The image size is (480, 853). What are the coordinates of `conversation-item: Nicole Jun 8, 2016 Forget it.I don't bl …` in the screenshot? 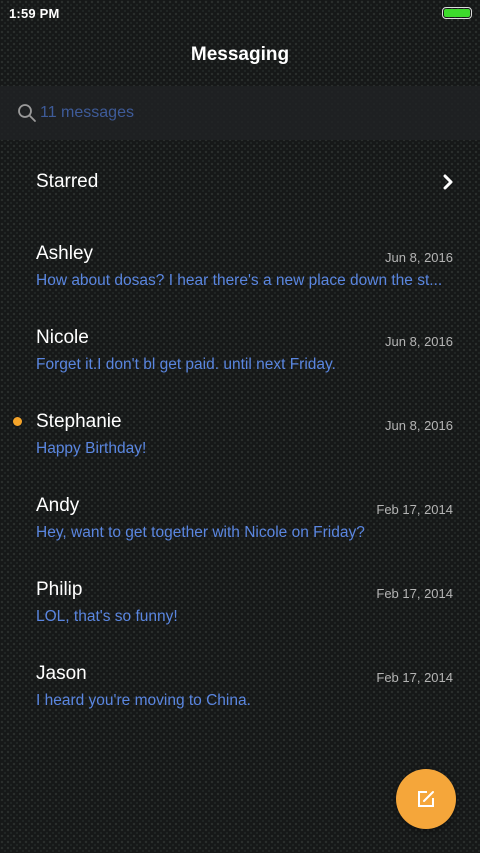 It's located at (240, 358).